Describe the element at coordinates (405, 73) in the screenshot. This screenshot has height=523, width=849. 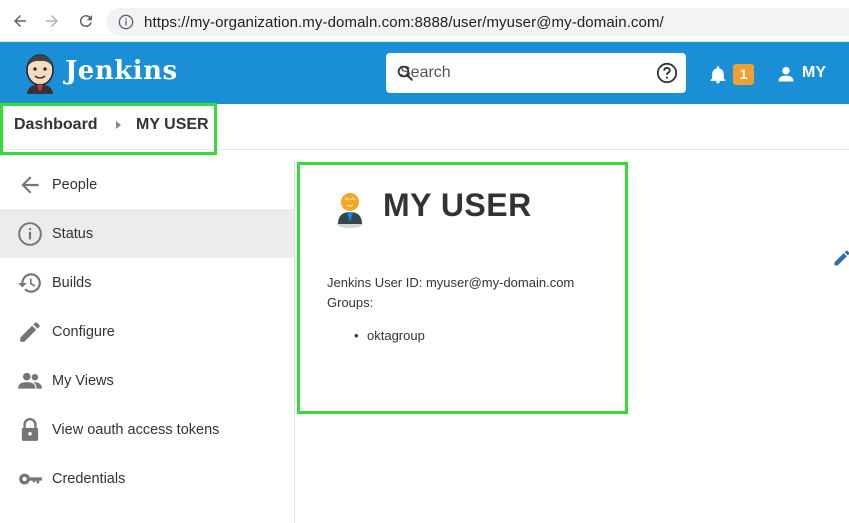
I see `search-icon` at that location.